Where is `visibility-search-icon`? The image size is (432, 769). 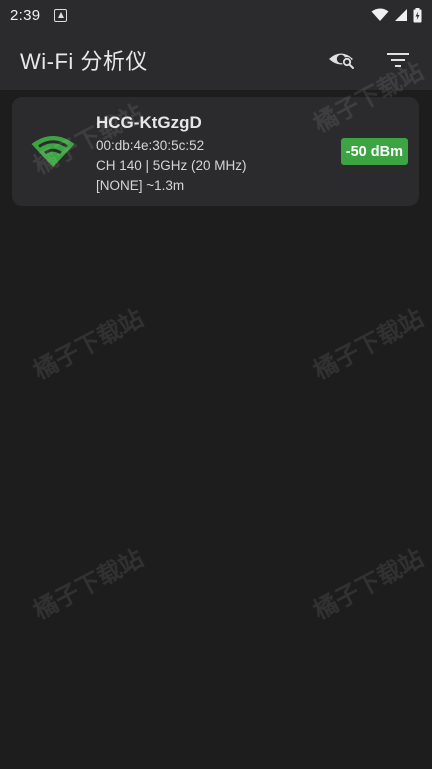 visibility-search-icon is located at coordinates (341, 61).